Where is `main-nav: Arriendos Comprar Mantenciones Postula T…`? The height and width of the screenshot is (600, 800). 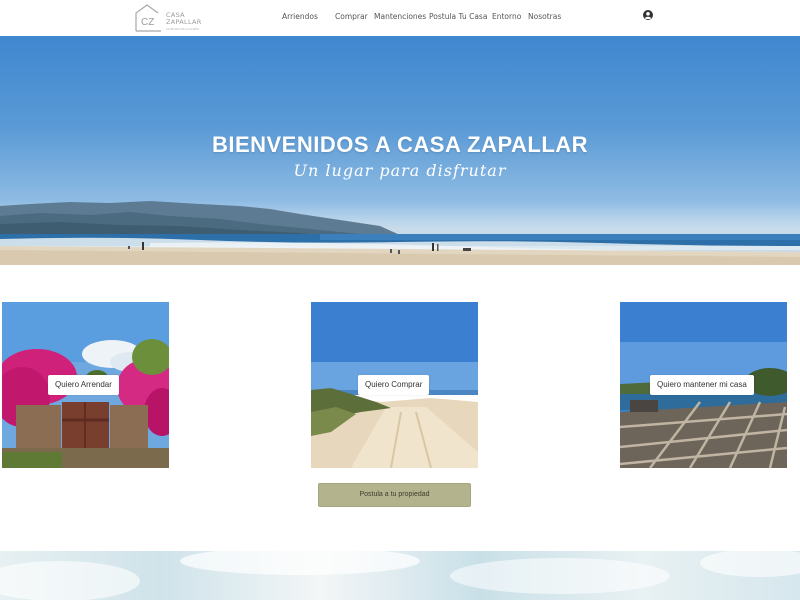 main-nav: Arriendos Comprar Mantenciones Postula T… is located at coordinates (400, 18).